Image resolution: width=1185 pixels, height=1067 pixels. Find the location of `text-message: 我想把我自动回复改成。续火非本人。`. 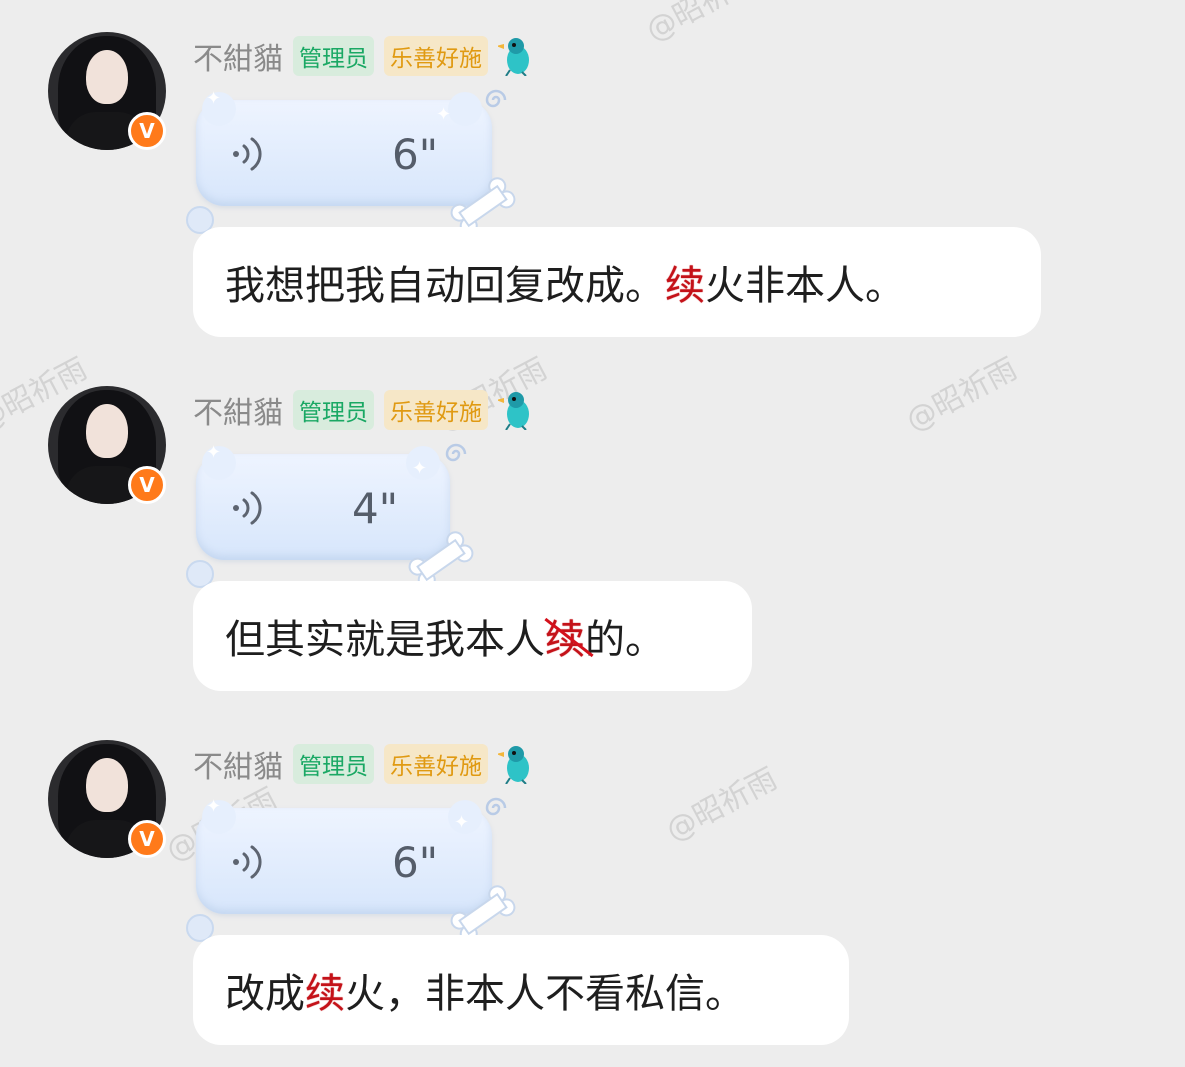

text-message: 我想把我自动回复改成。续火非本人。 is located at coordinates (617, 282).